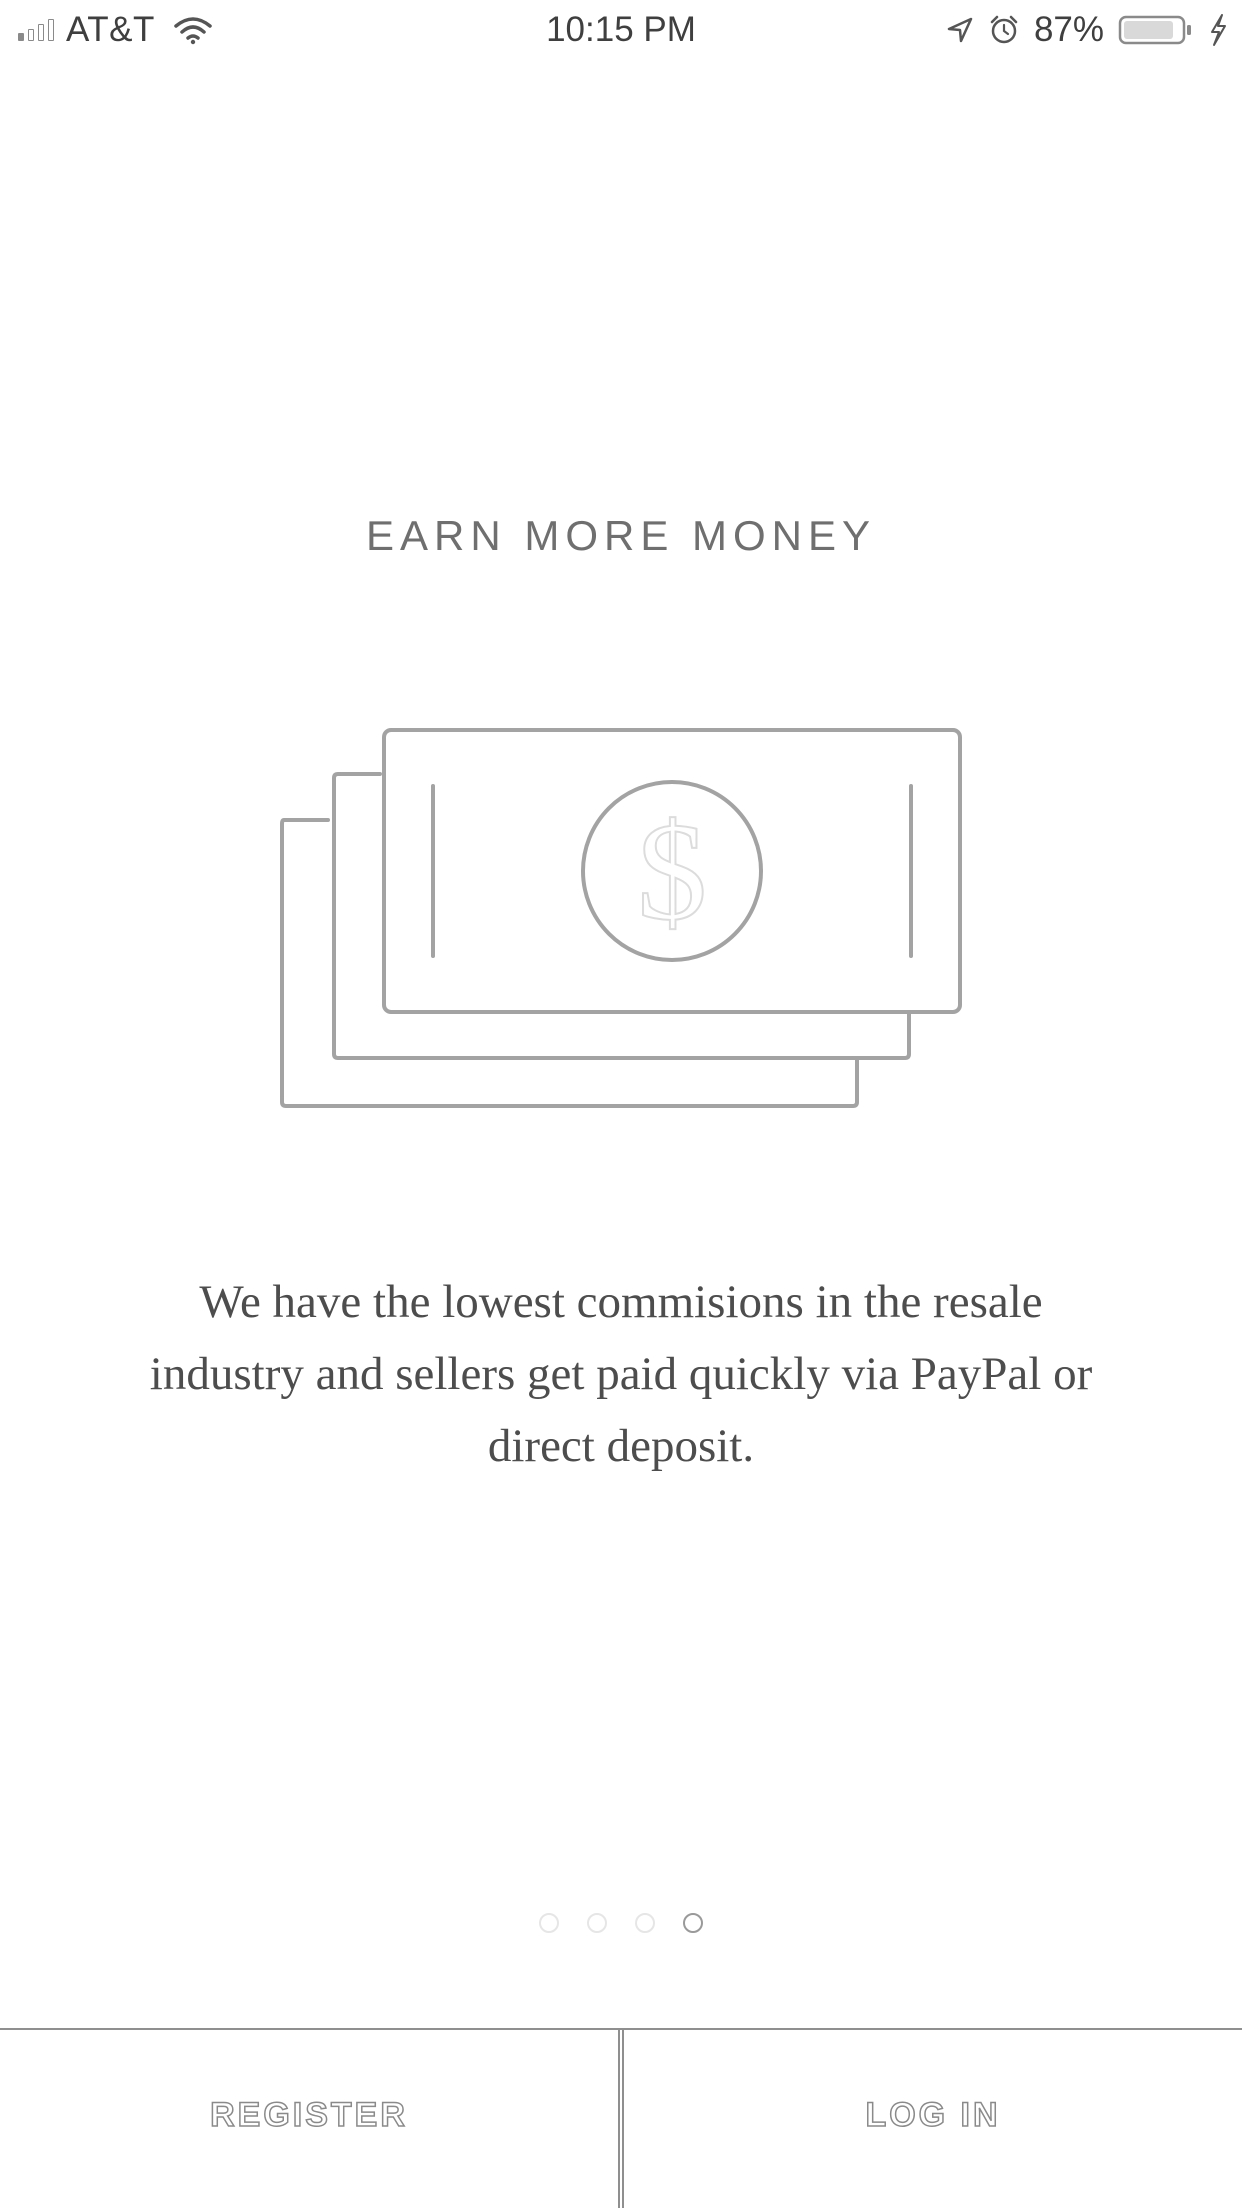  What do you see at coordinates (621, 535) in the screenshot?
I see `slide-title: EARN MORE MONEY` at bounding box center [621, 535].